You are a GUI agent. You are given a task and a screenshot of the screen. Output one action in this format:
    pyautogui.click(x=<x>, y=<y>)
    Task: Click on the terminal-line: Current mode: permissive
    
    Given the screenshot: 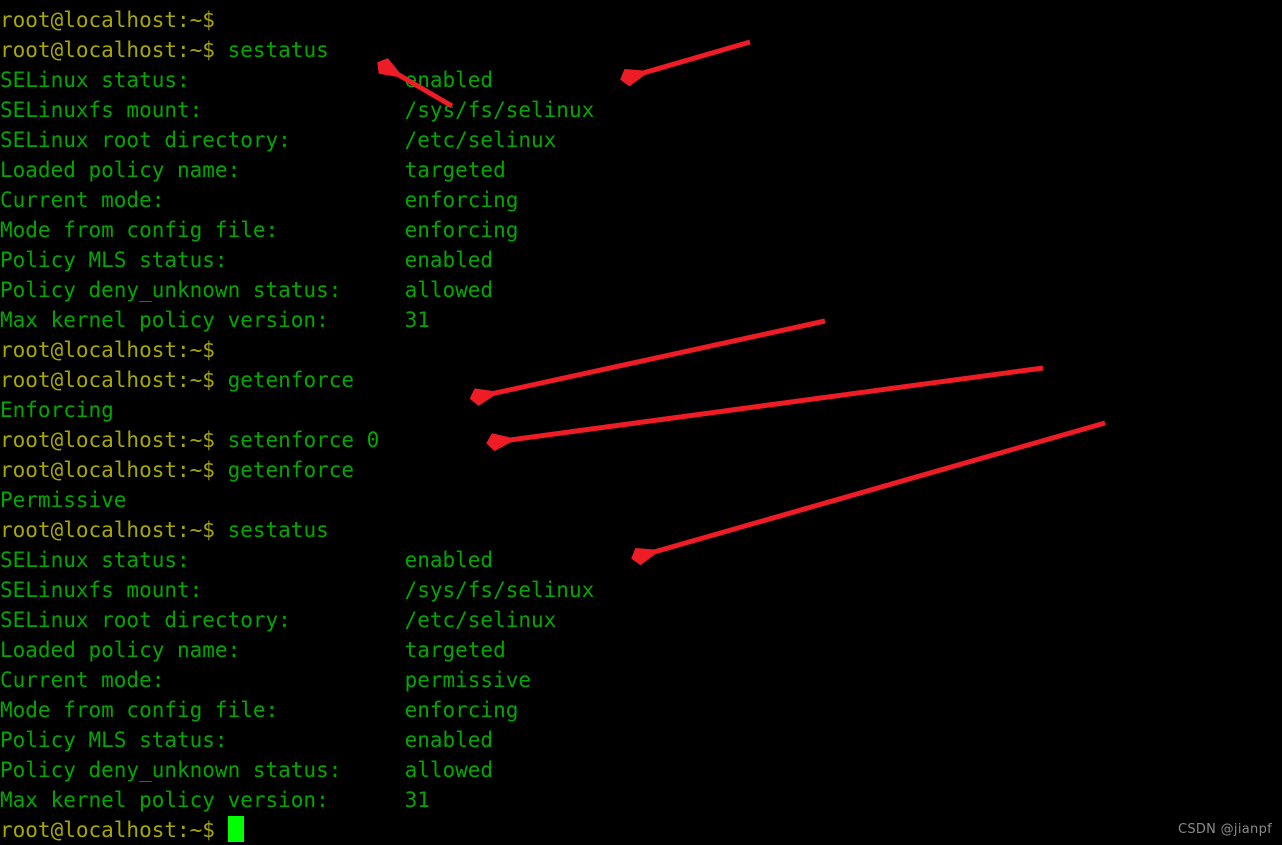 What is the action you would take?
    pyautogui.click(x=641, y=680)
    